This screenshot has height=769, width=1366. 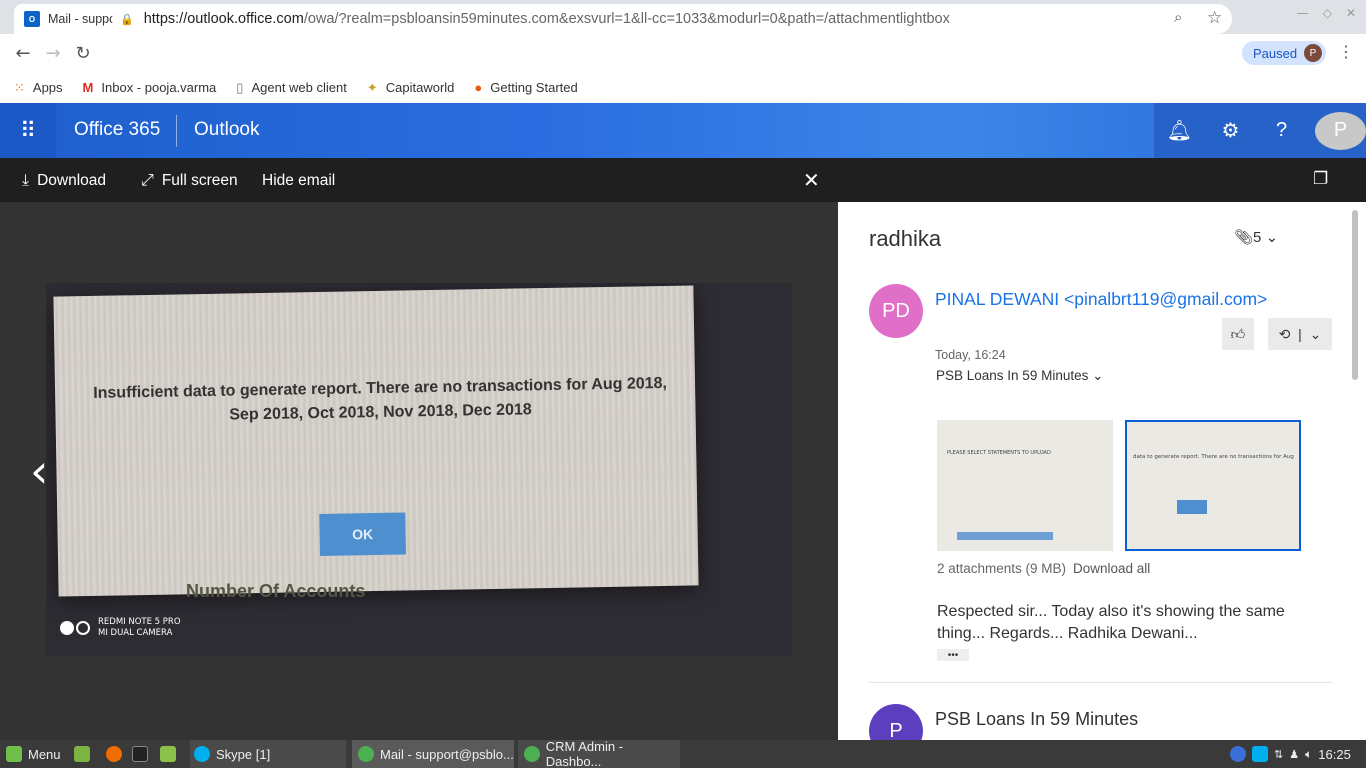 What do you see at coordinates (268, 754) in the screenshot?
I see `taskbar-window-skype: Skype [1]` at bounding box center [268, 754].